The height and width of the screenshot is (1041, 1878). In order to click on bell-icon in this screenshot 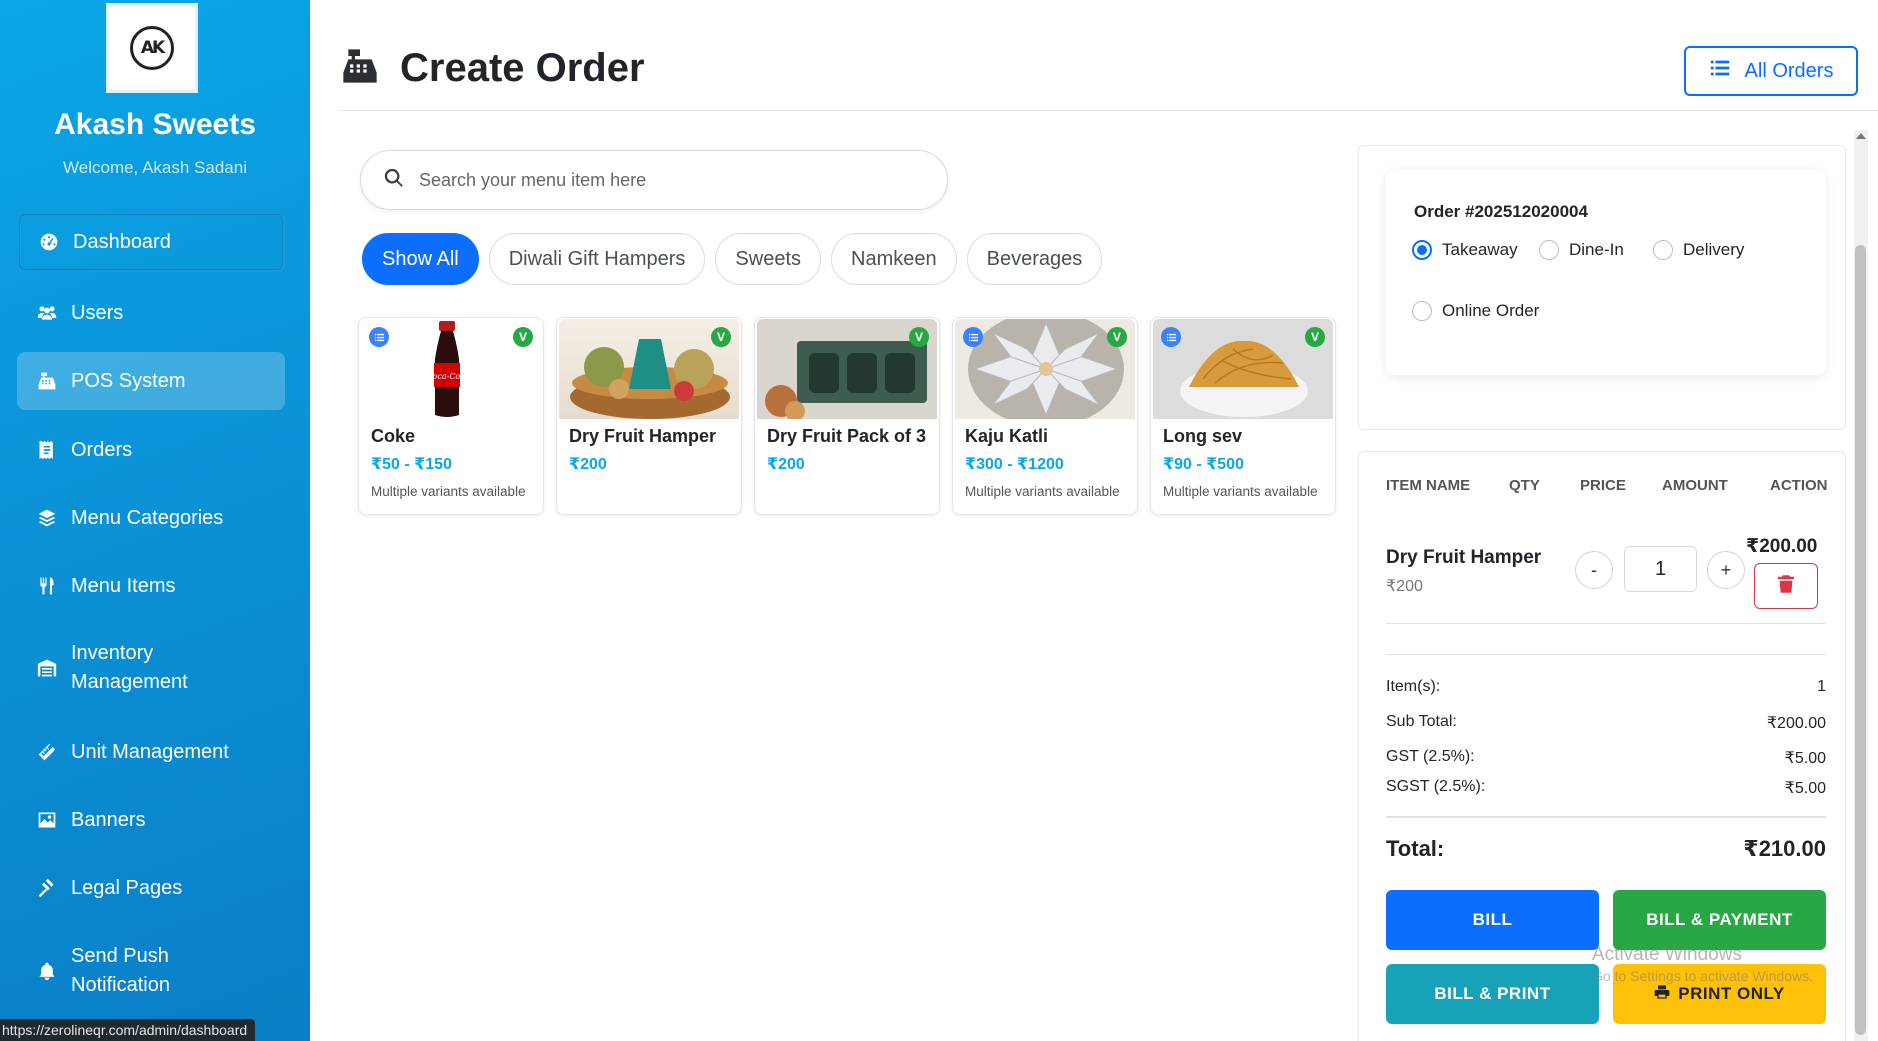, I will do `click(37, 971)`.